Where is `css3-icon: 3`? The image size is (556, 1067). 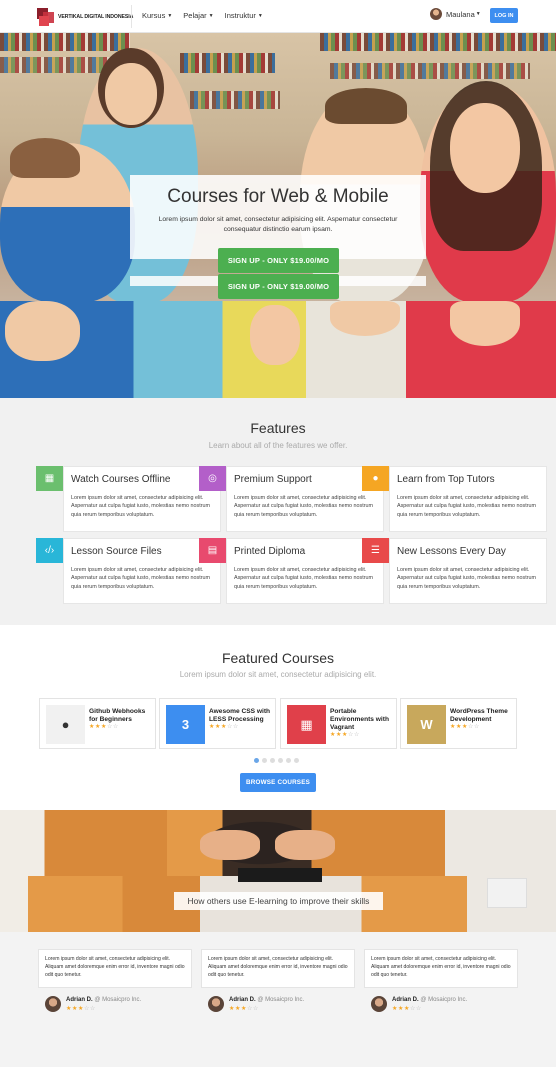 css3-icon: 3 is located at coordinates (185, 724).